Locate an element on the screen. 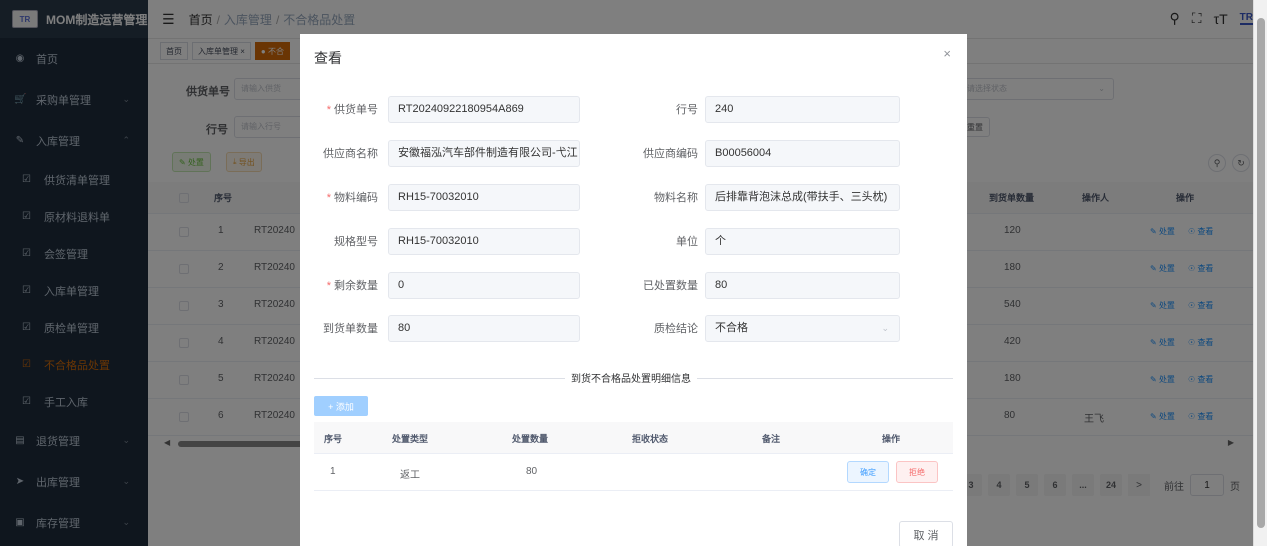 This screenshot has width=1267, height=546. column-header-index: 序号 is located at coordinates (333, 439).